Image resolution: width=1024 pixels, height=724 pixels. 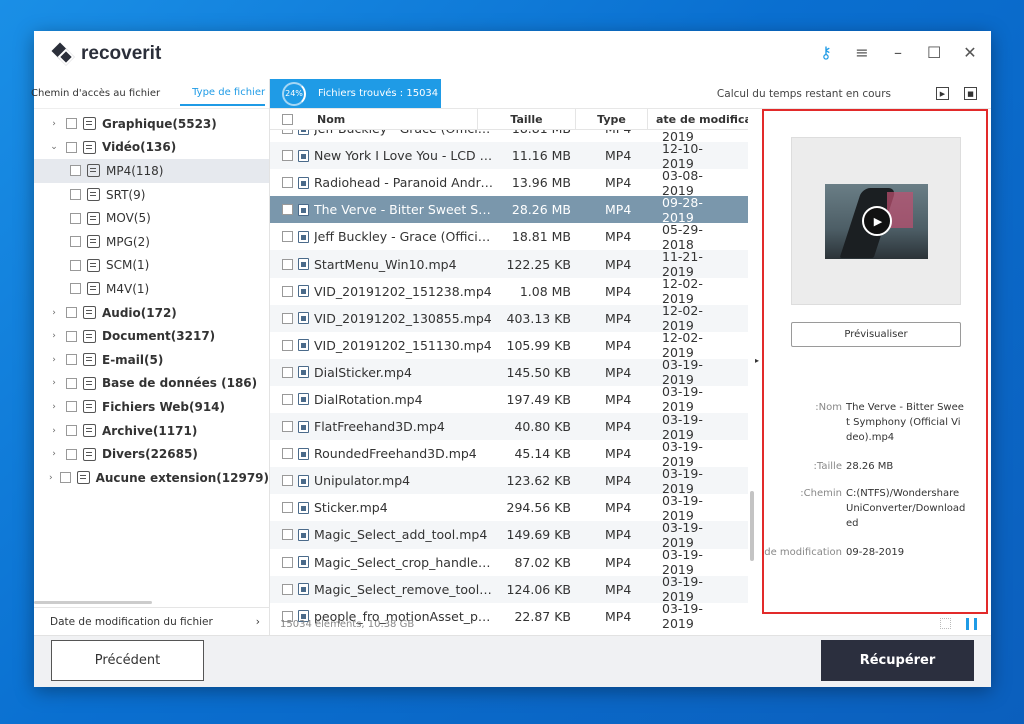 What do you see at coordinates (527, 119) in the screenshot?
I see `header-size: Taille` at bounding box center [527, 119].